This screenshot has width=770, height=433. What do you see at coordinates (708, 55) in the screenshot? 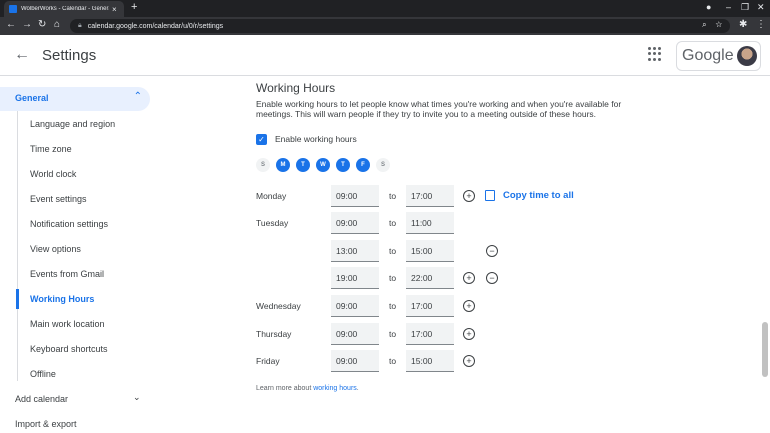
I see `google-logo: Google` at bounding box center [708, 55].